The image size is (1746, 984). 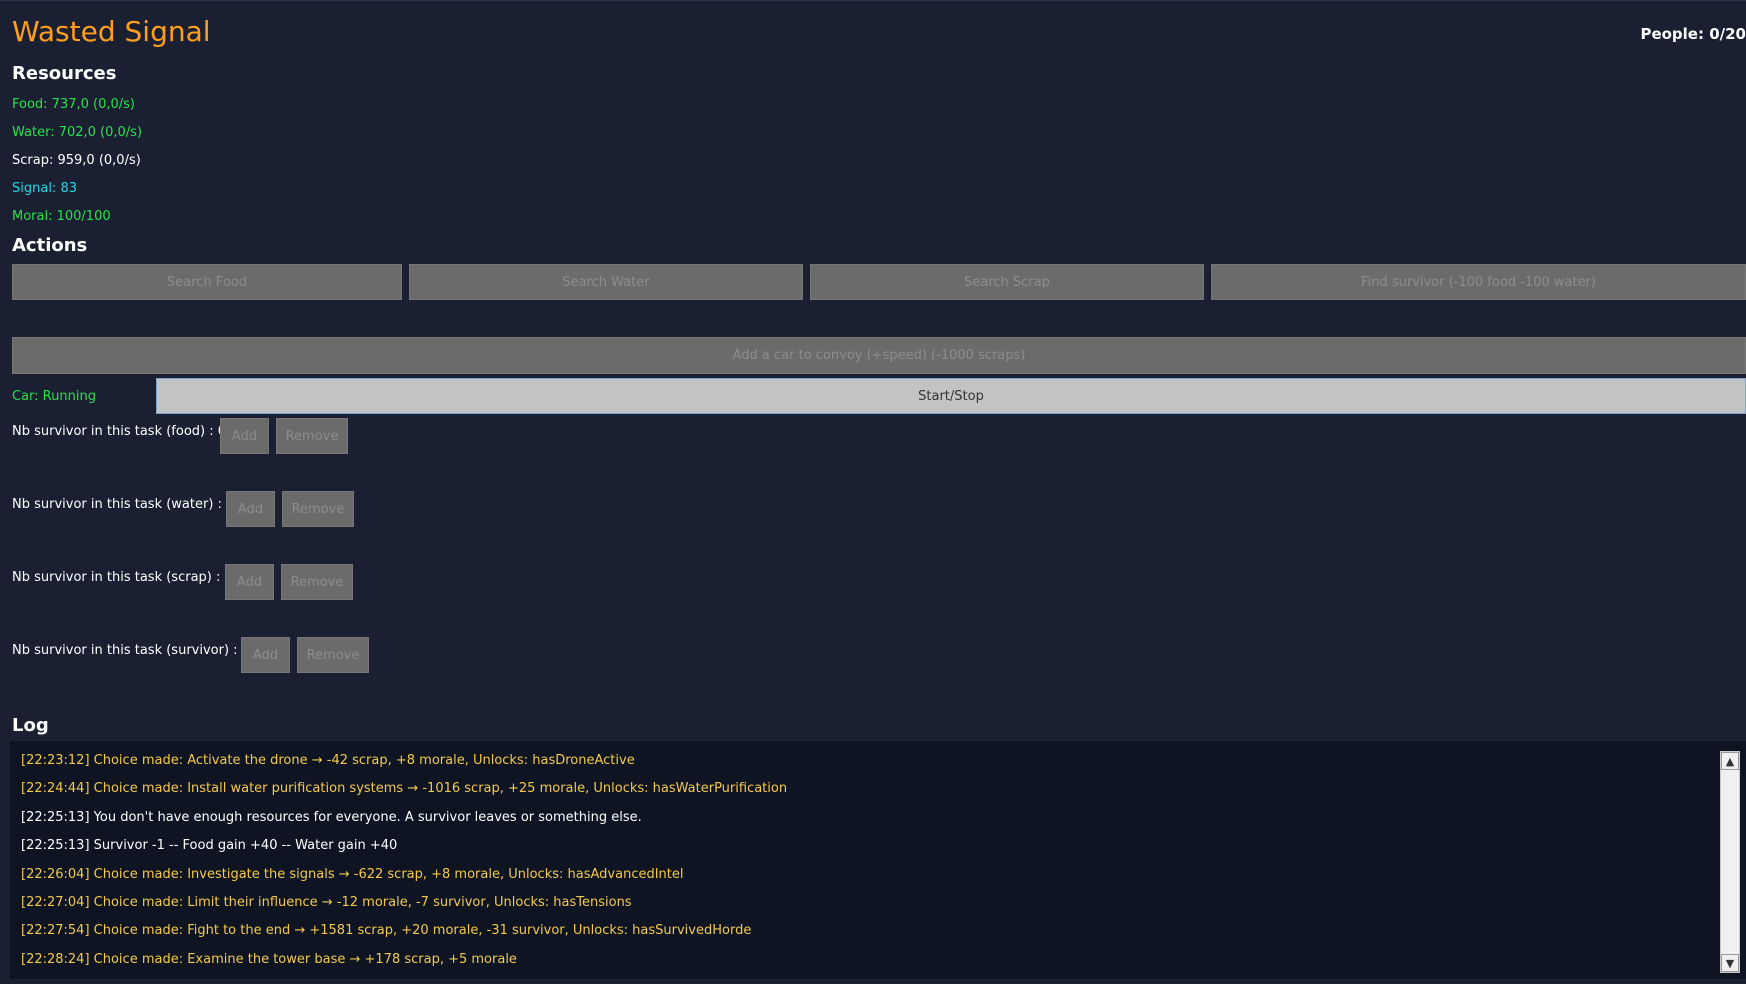 What do you see at coordinates (312, 436) in the screenshot?
I see `task-food-remove-button: Remove` at bounding box center [312, 436].